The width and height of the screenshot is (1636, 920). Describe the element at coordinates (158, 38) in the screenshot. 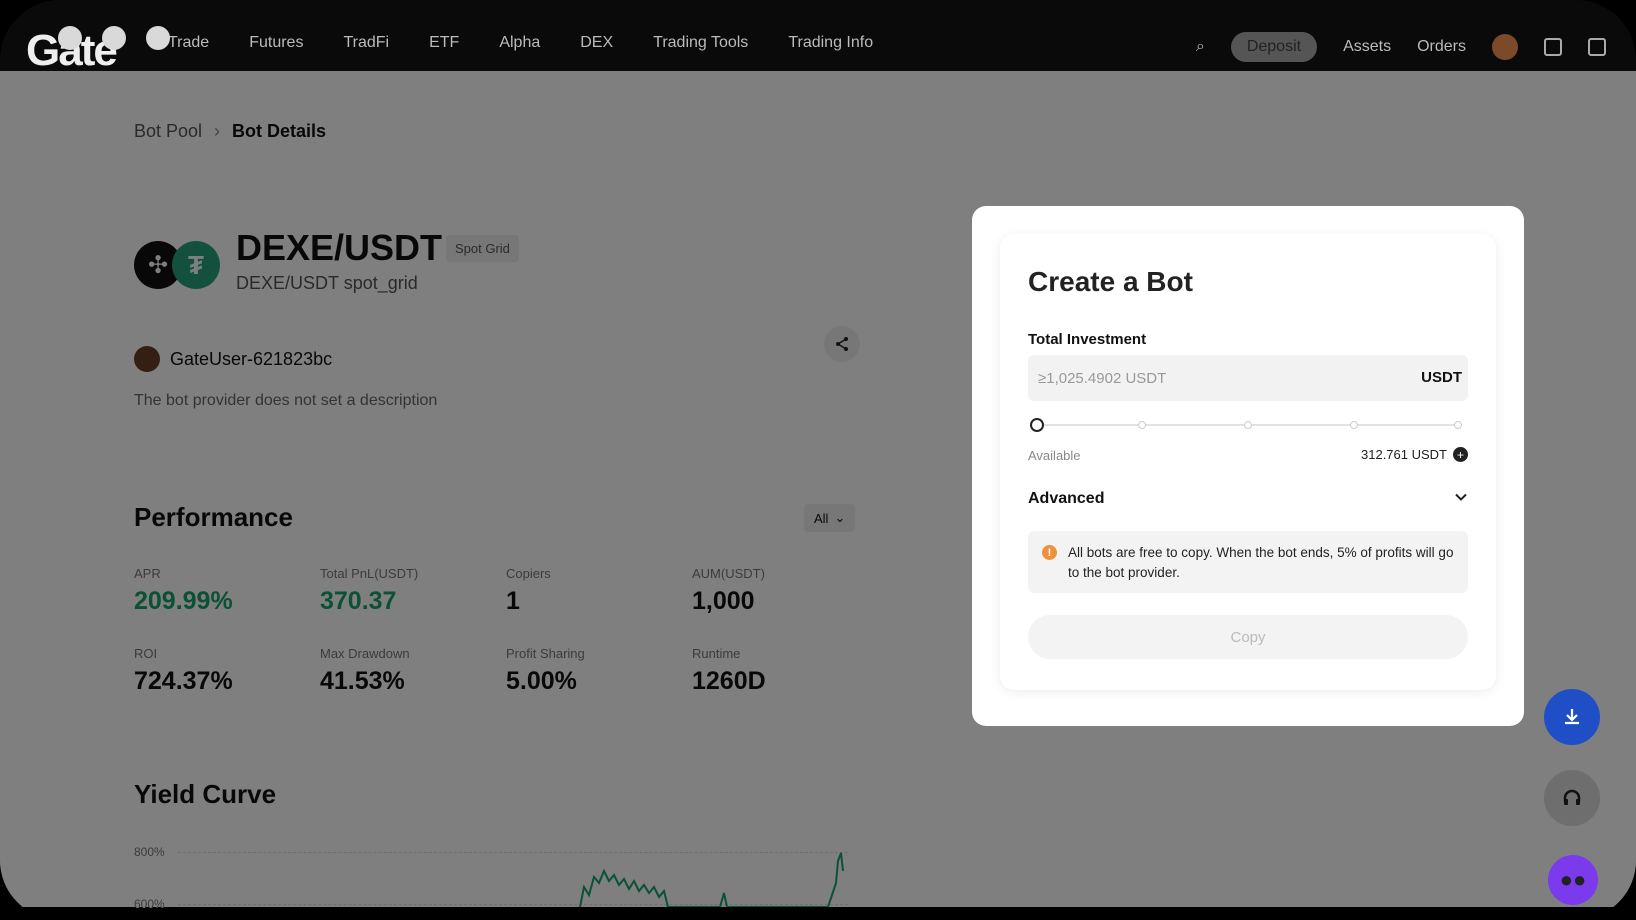

I see `window-maximize-button` at that location.